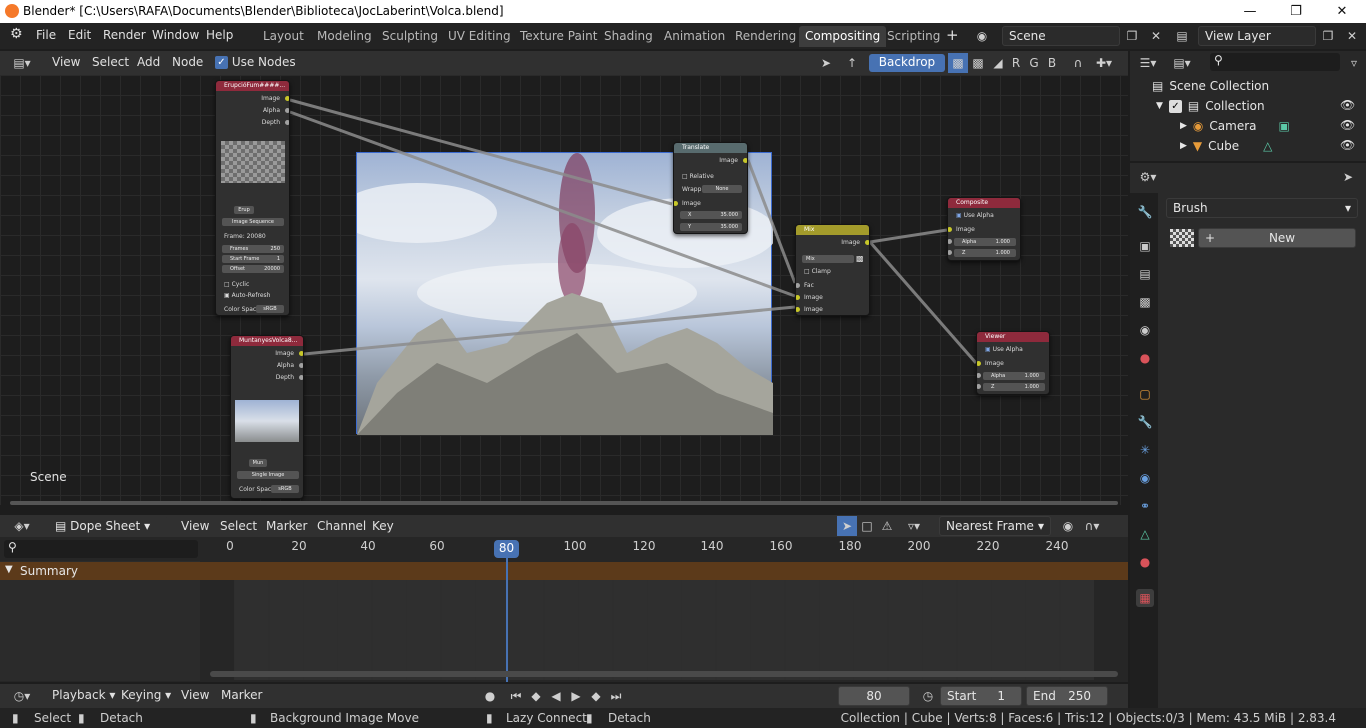  I want to click on errors-icon: ⚠, so click(887, 526).